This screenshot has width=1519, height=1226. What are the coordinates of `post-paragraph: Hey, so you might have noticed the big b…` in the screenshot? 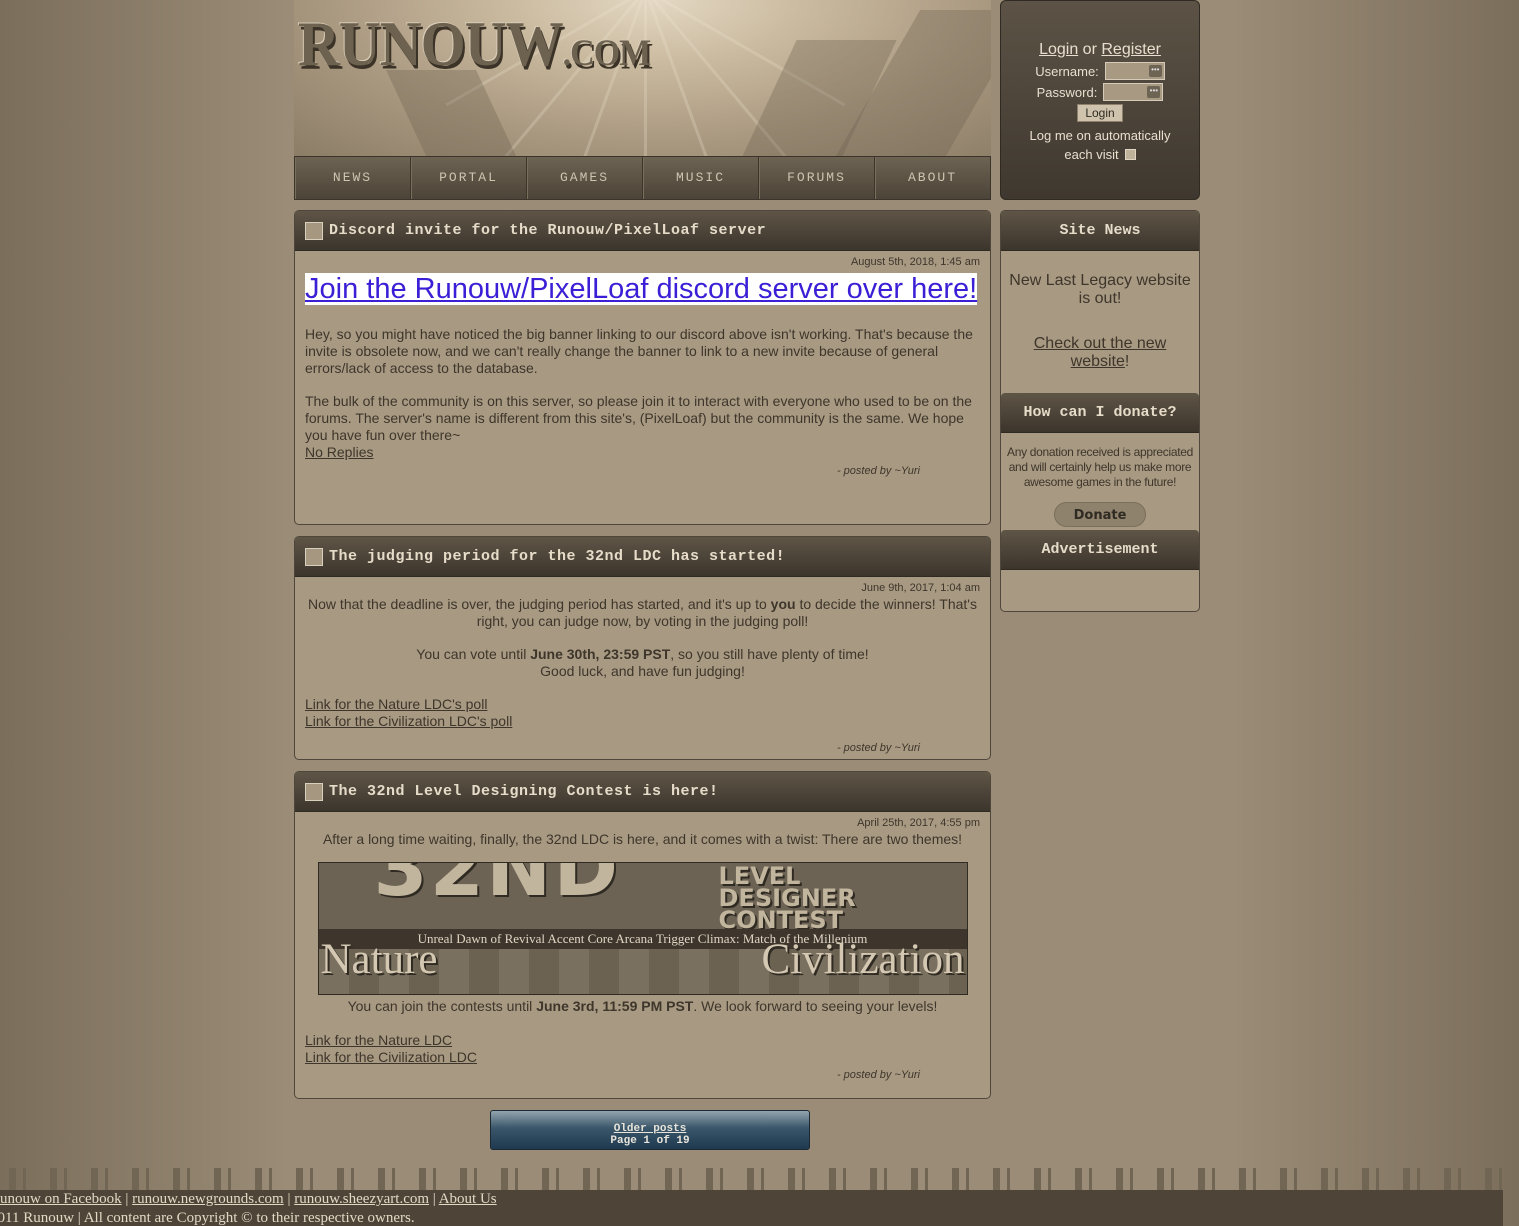 It's located at (639, 351).